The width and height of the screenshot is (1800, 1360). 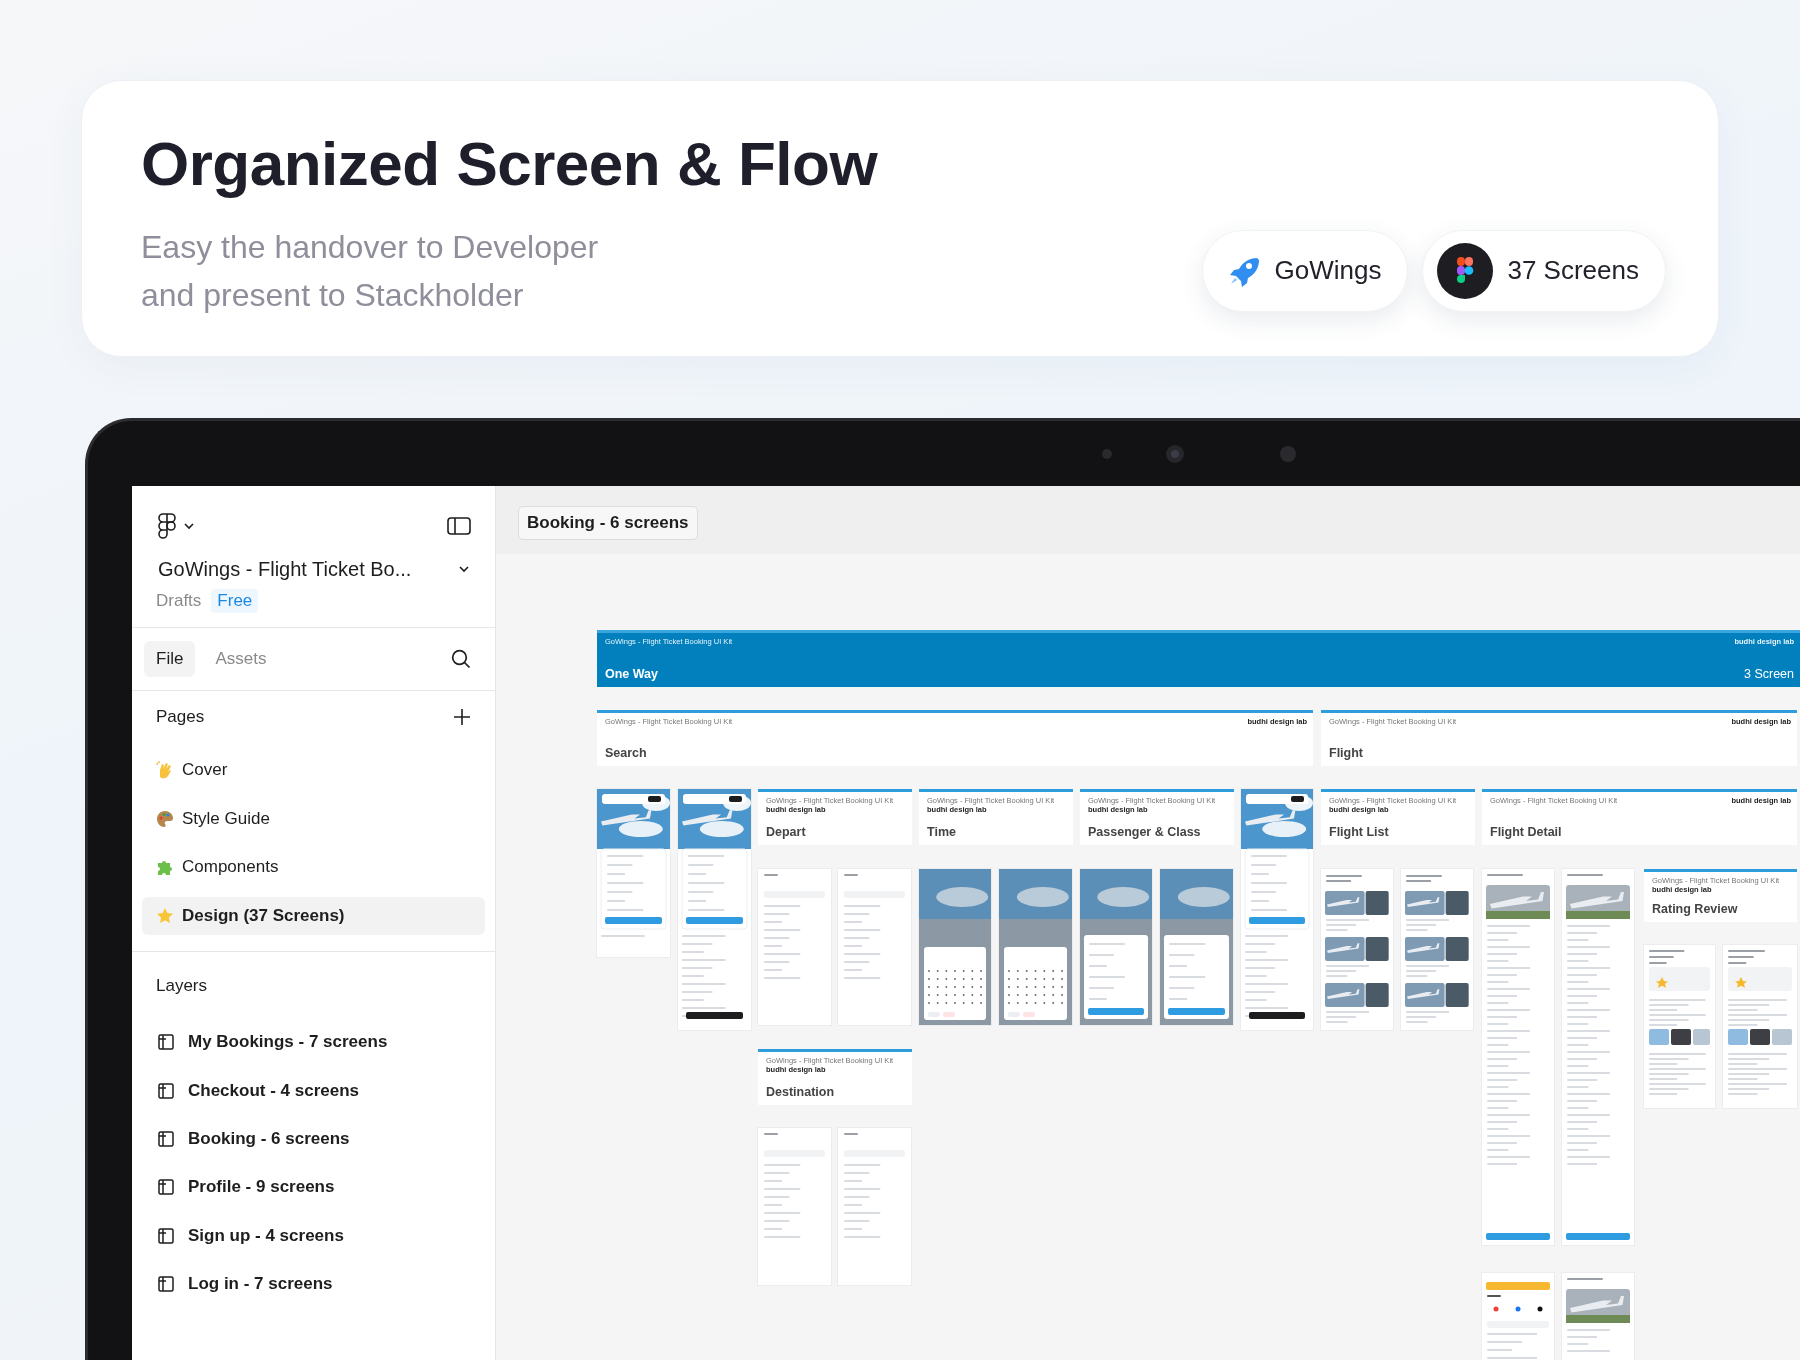 What do you see at coordinates (179, 601) in the screenshot?
I see `file-location: Drafts` at bounding box center [179, 601].